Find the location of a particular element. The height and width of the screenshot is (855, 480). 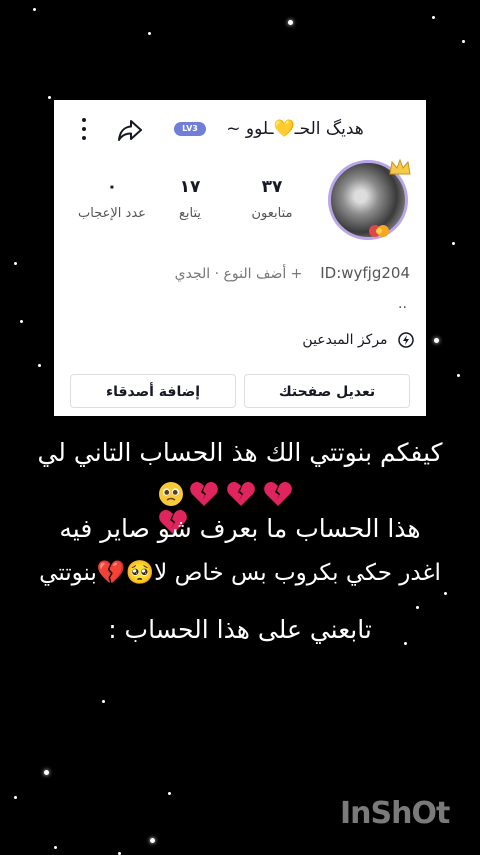

stat-likes: ٠ عدد الإعجاب is located at coordinates (112, 200).